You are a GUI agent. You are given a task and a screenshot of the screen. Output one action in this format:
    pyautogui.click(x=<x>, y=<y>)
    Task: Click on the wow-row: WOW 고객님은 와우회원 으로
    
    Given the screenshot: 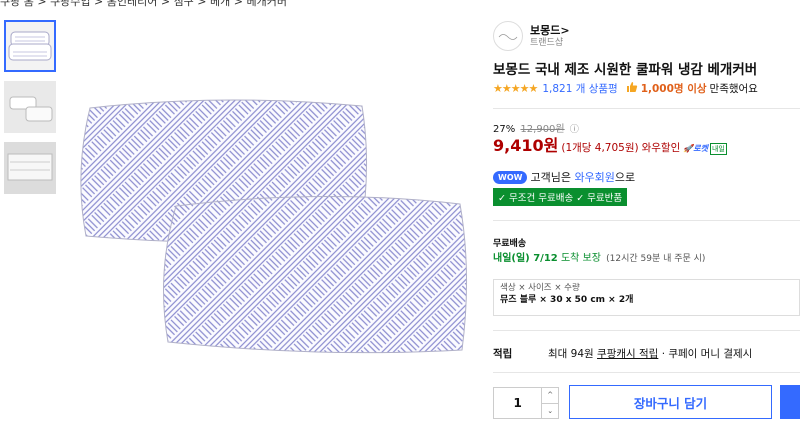 What is the action you would take?
    pyautogui.click(x=564, y=177)
    